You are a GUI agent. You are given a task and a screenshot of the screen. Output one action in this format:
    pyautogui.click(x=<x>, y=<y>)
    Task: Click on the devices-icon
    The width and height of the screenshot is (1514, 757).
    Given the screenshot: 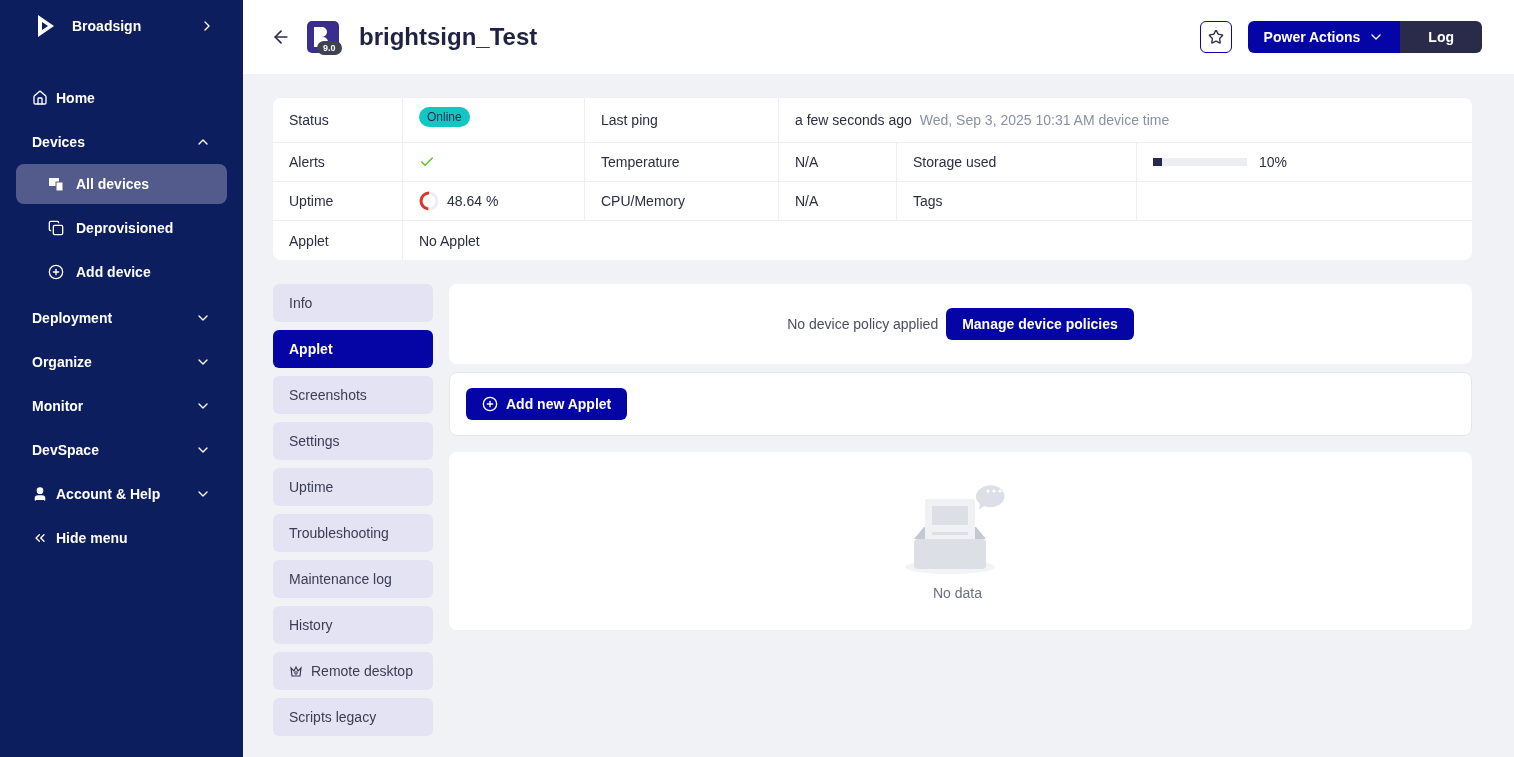 What is the action you would take?
    pyautogui.click(x=56, y=184)
    